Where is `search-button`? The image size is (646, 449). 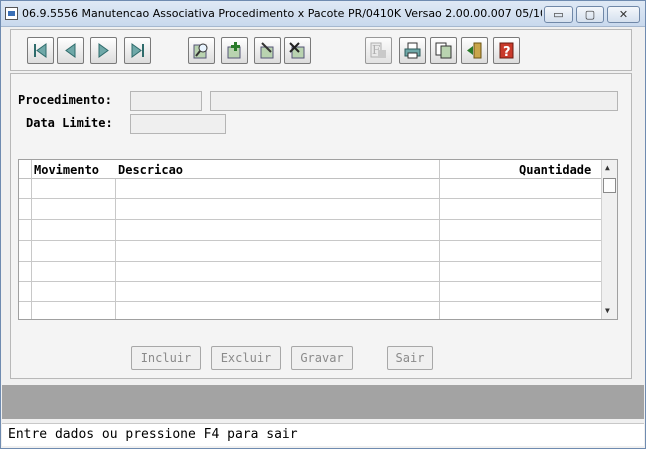
search-button is located at coordinates (201, 50).